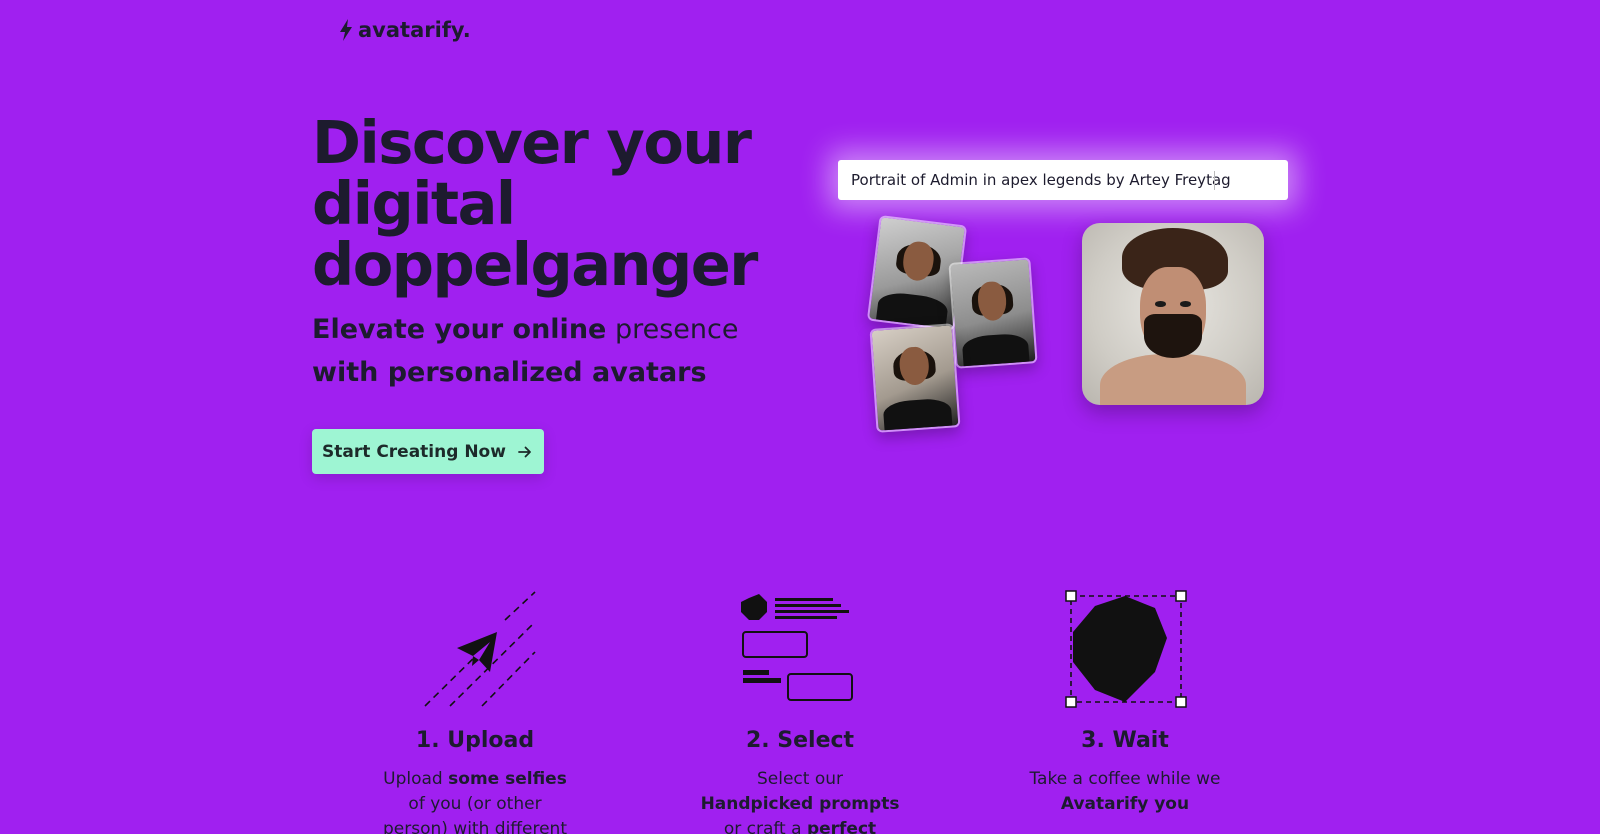 This screenshot has height=834, width=1600. Describe the element at coordinates (1125, 779) in the screenshot. I see `desc-text: Take a coffee while we` at that location.